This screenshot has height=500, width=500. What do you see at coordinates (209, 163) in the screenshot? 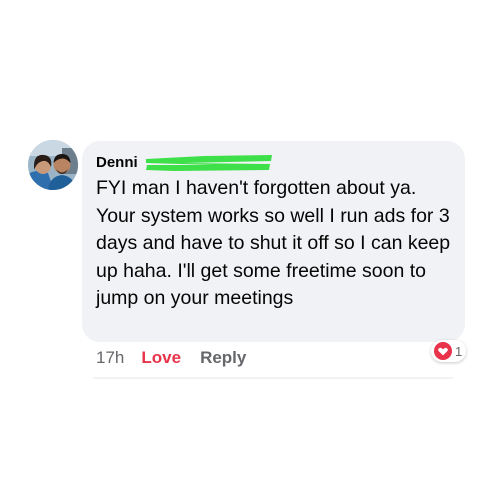
I see `redaction-mark-icon` at bounding box center [209, 163].